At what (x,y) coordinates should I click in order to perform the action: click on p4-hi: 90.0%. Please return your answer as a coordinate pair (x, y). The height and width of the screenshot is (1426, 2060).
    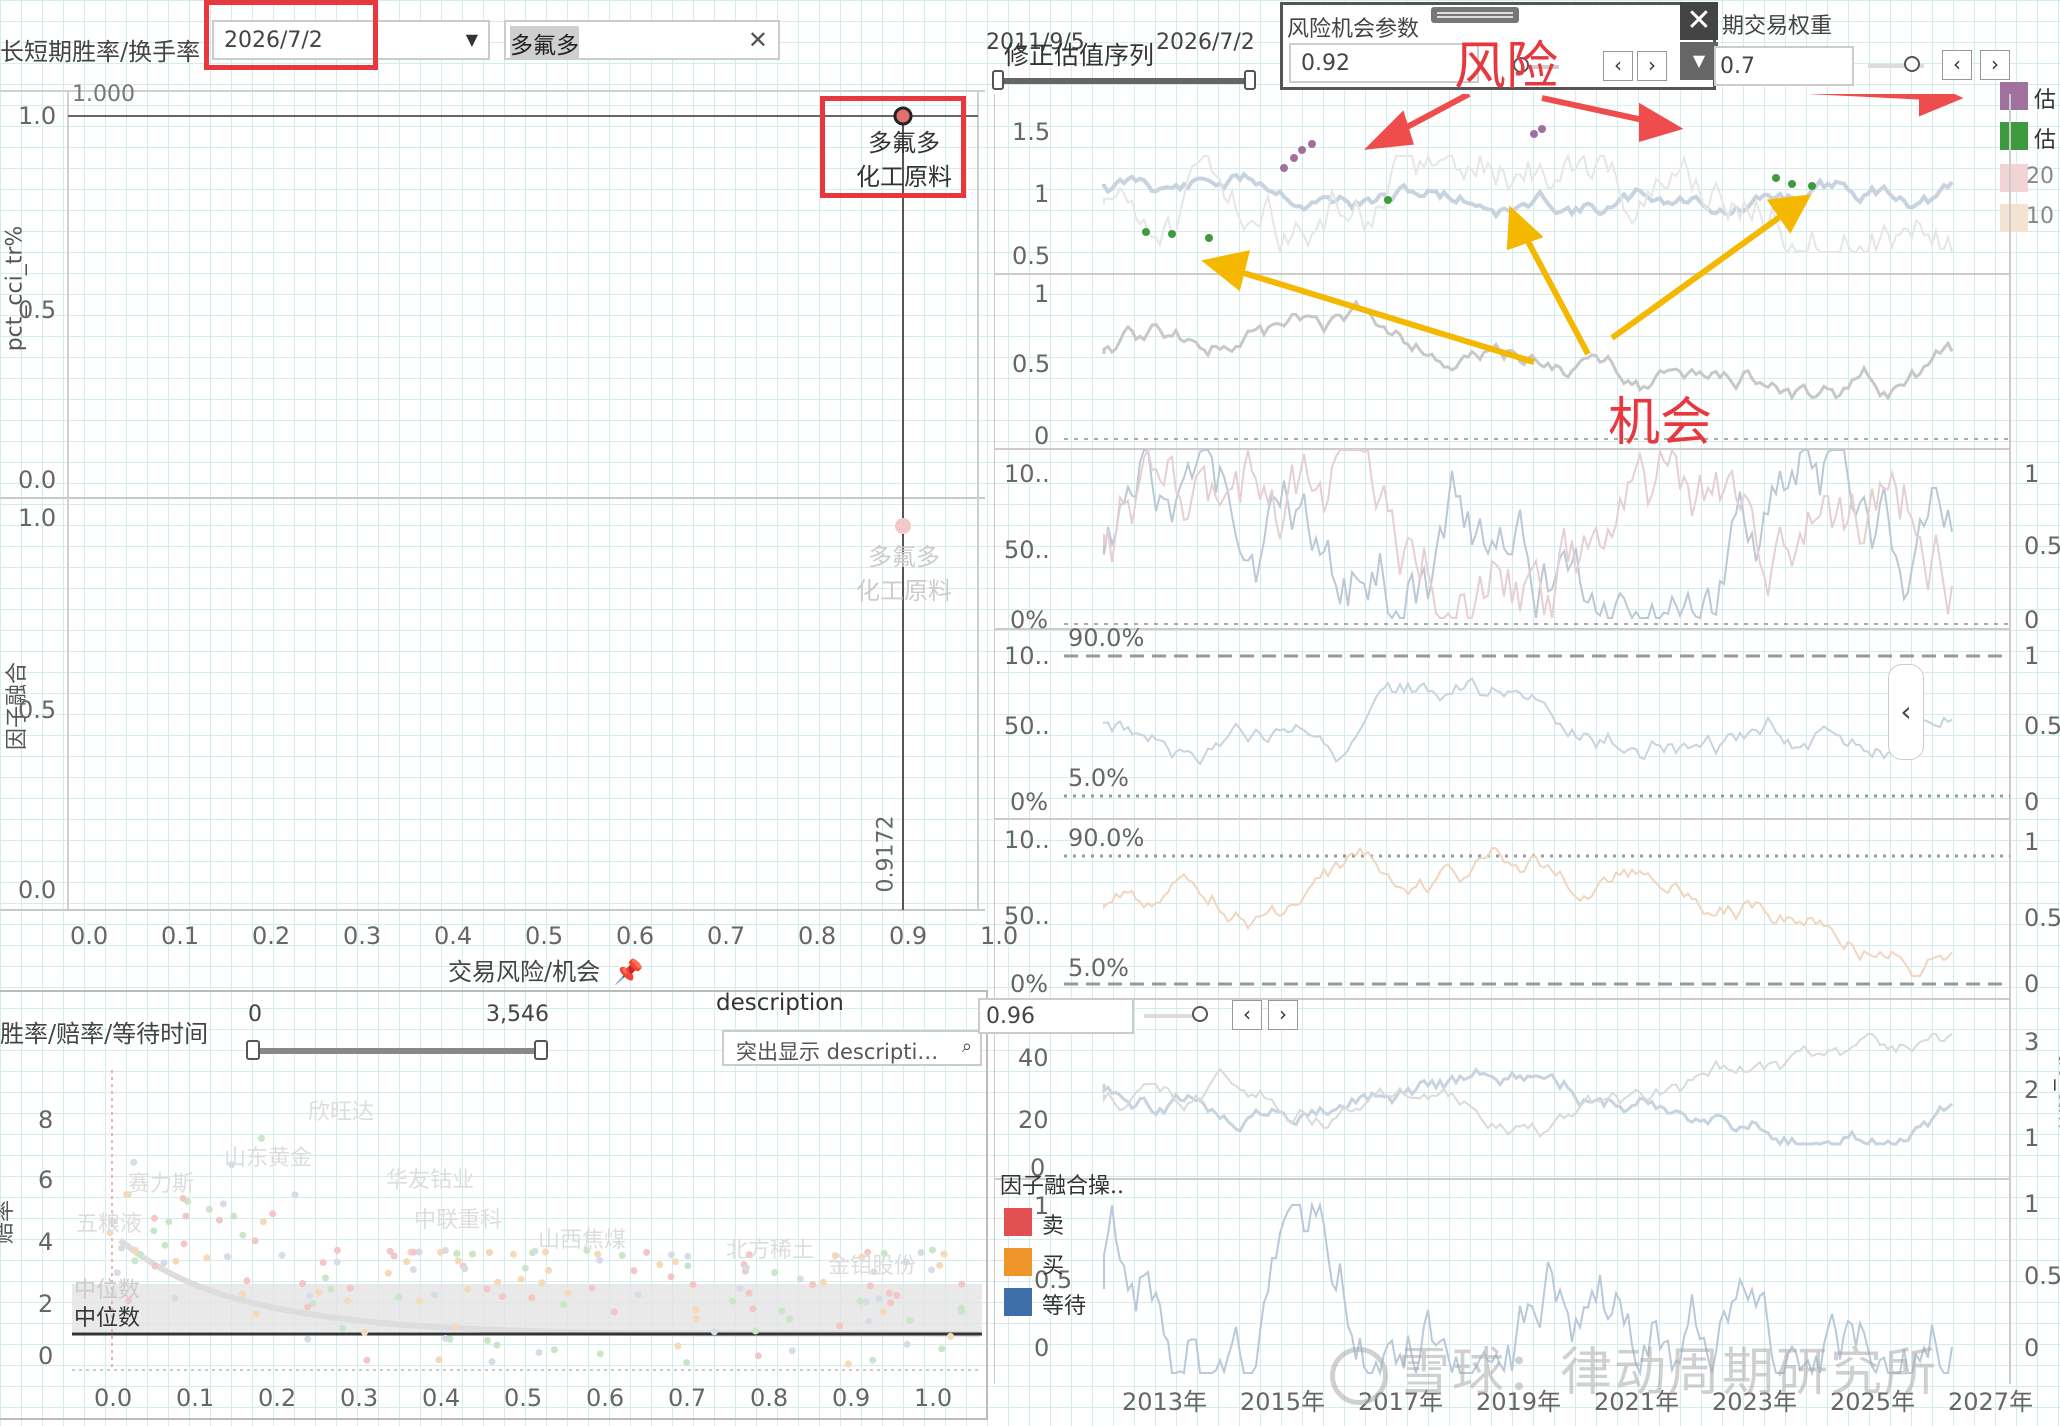
    Looking at the image, I should click on (1106, 638).